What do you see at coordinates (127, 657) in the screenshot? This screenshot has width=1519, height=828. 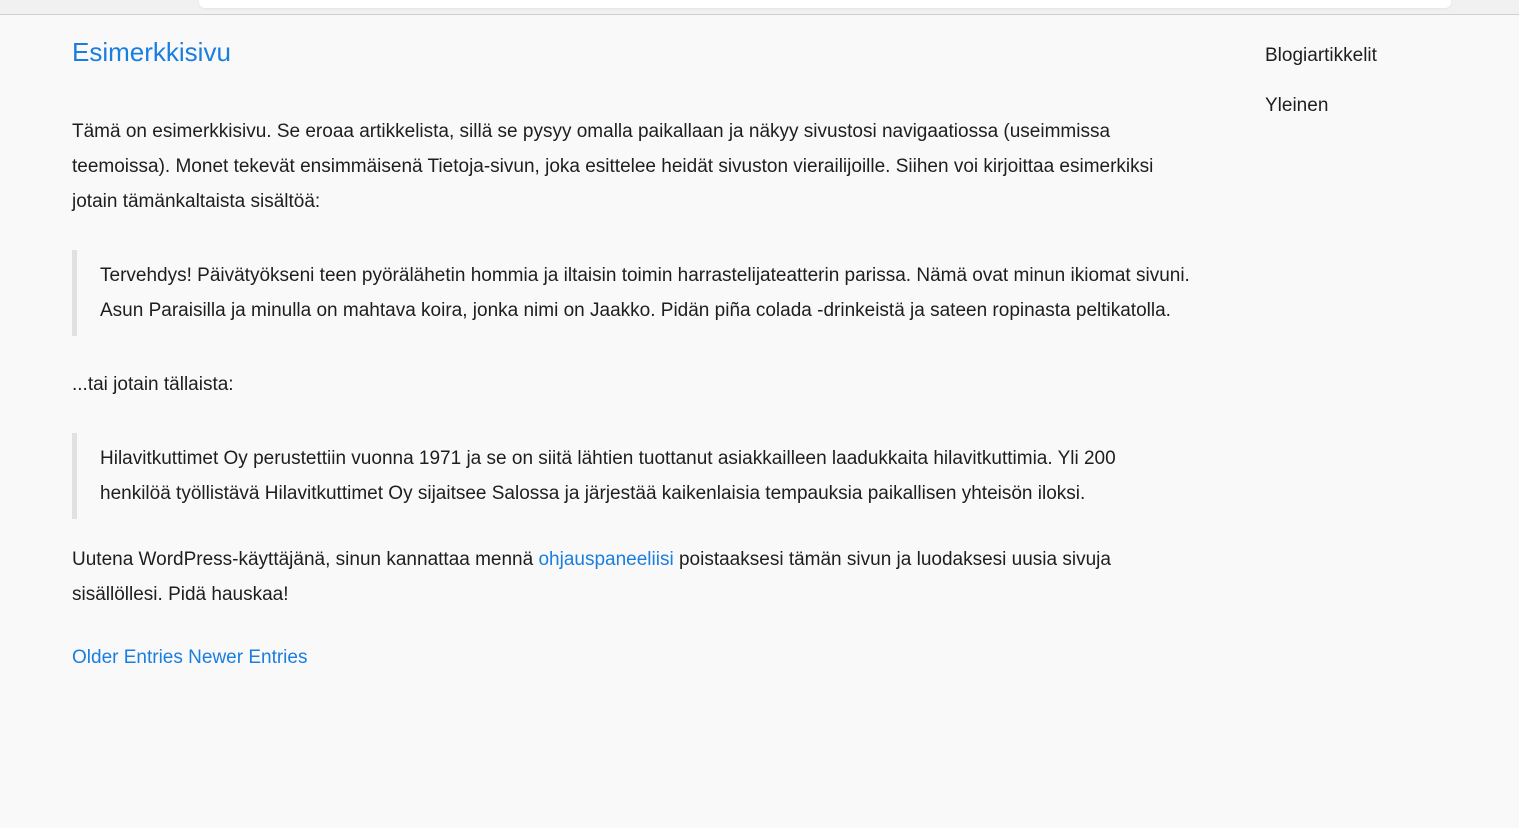 I see `older-entries-link: Older Entries` at bounding box center [127, 657].